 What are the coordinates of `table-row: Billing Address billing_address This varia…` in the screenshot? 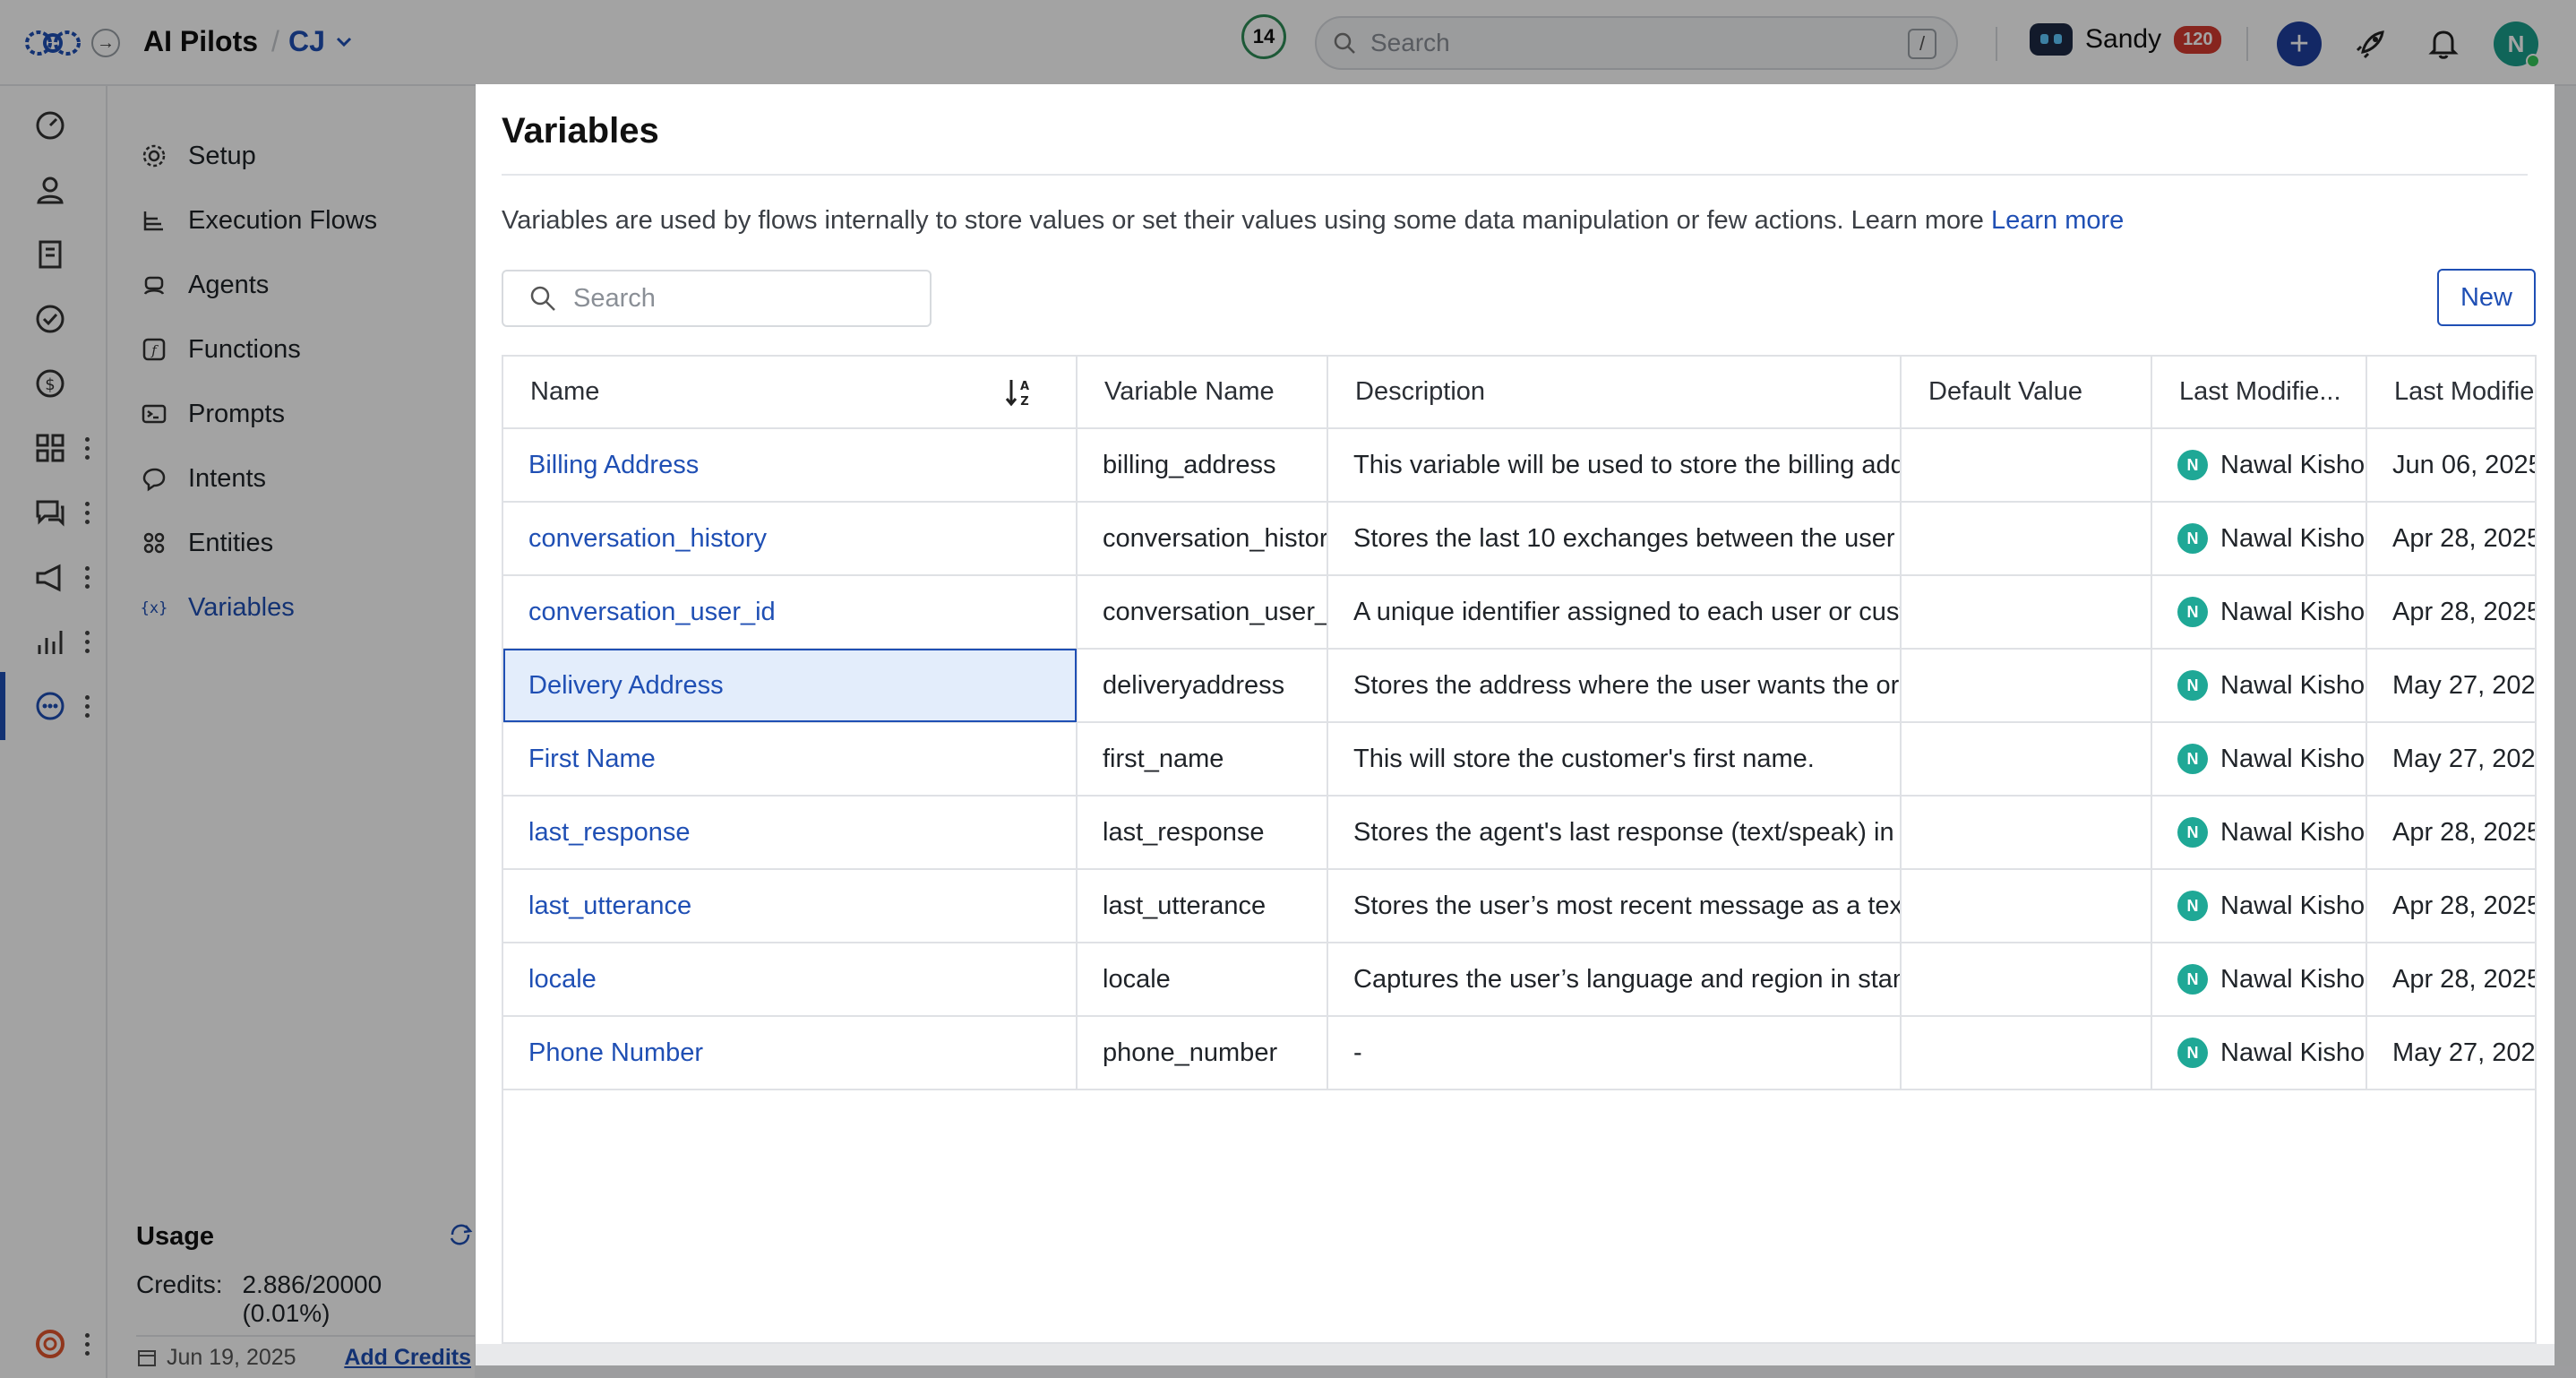 It's located at (1519, 465).